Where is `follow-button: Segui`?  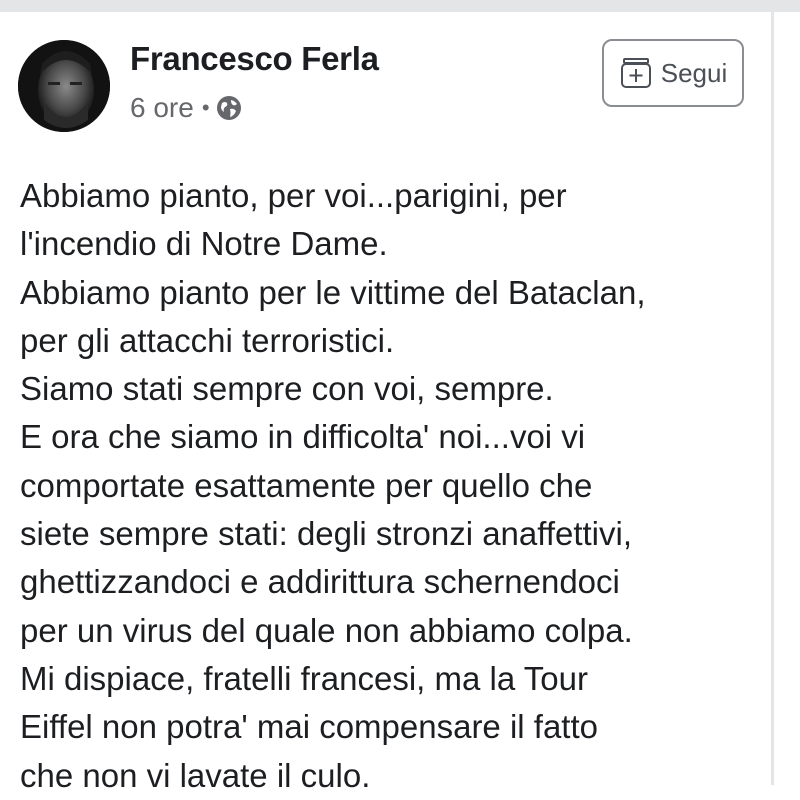
follow-button: Segui is located at coordinates (673, 73).